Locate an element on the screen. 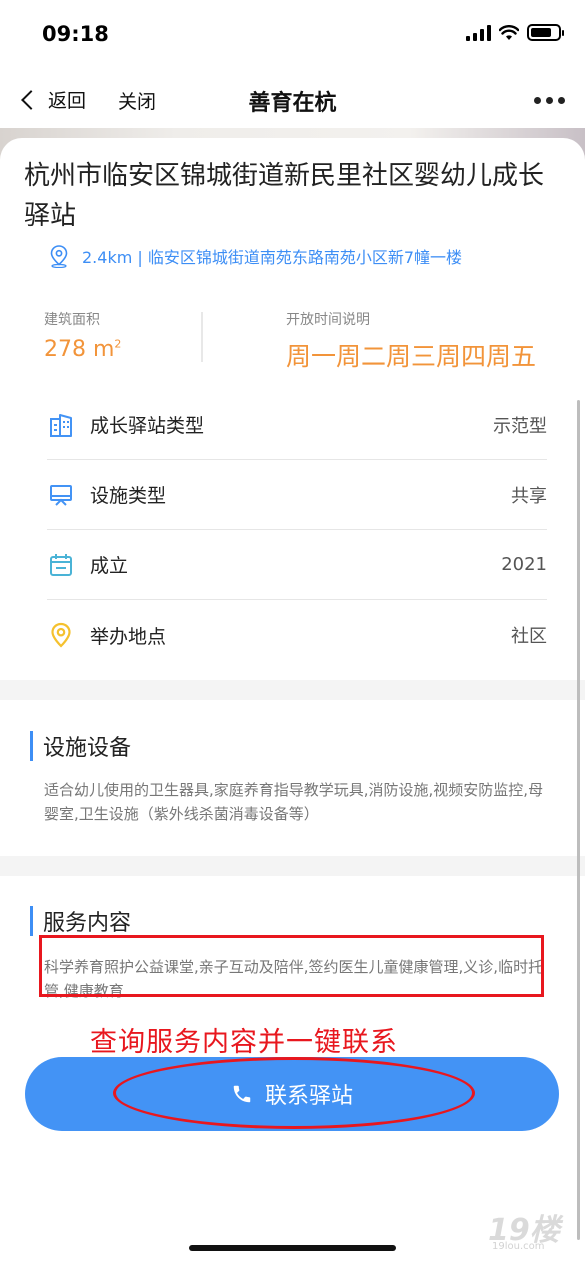 This screenshot has width=585, height=1265. status-icons is located at coordinates (515, 32).